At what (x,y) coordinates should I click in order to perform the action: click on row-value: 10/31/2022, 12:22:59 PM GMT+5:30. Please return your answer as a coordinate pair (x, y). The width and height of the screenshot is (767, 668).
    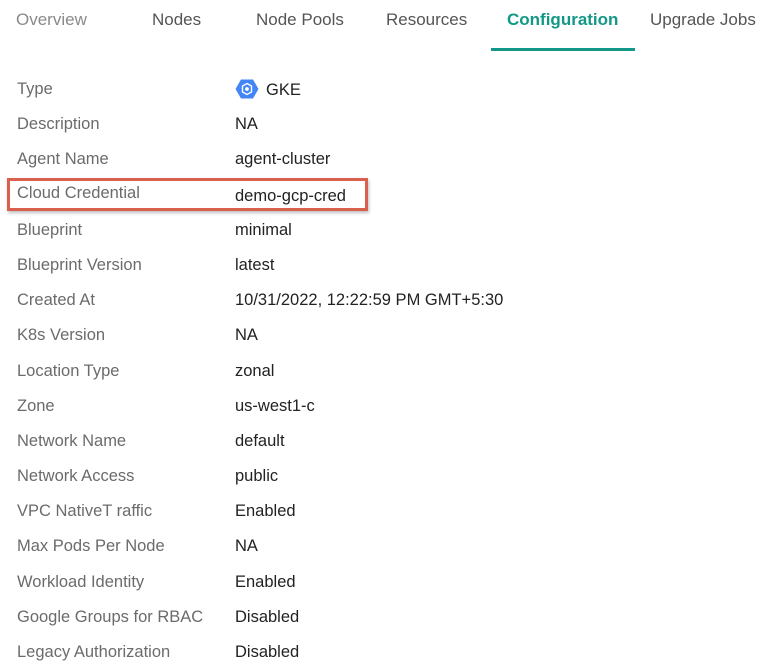
    Looking at the image, I should click on (369, 300).